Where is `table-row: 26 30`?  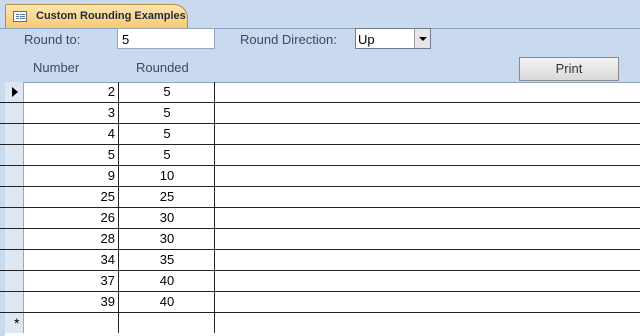 table-row: 26 30 is located at coordinates (320, 218).